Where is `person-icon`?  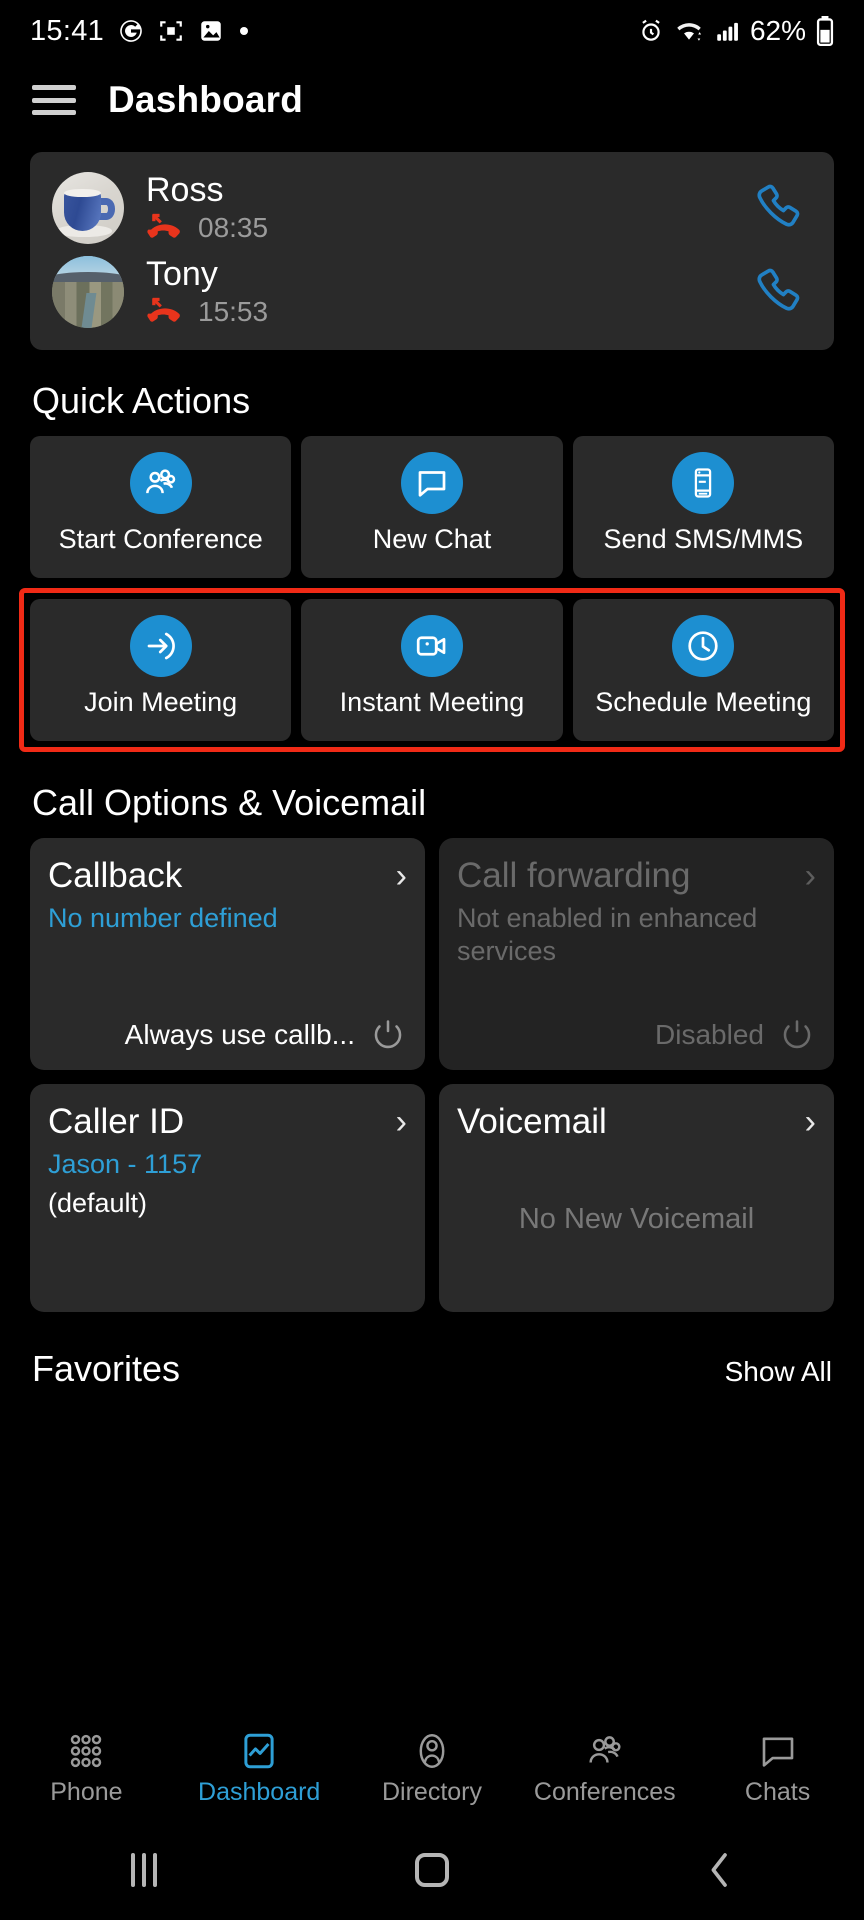
person-icon is located at coordinates (432, 1751).